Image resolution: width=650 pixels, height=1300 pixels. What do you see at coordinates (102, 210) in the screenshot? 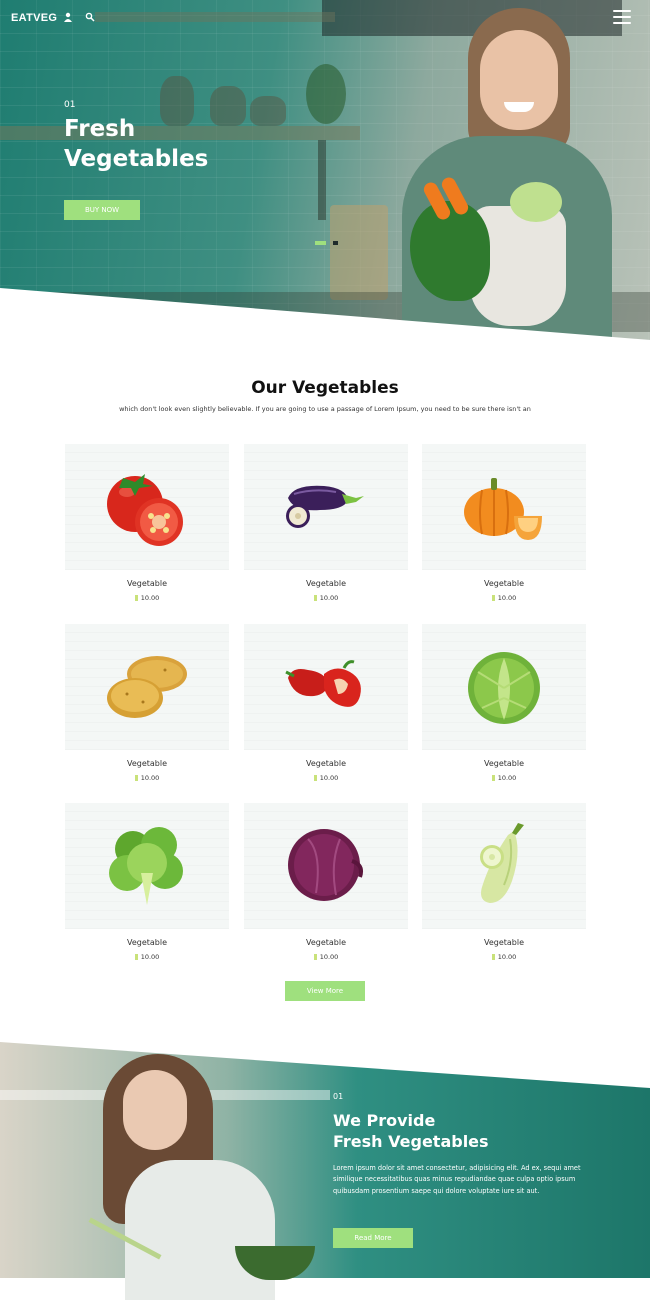
I see `buy-now-button: BUY NOW` at bounding box center [102, 210].